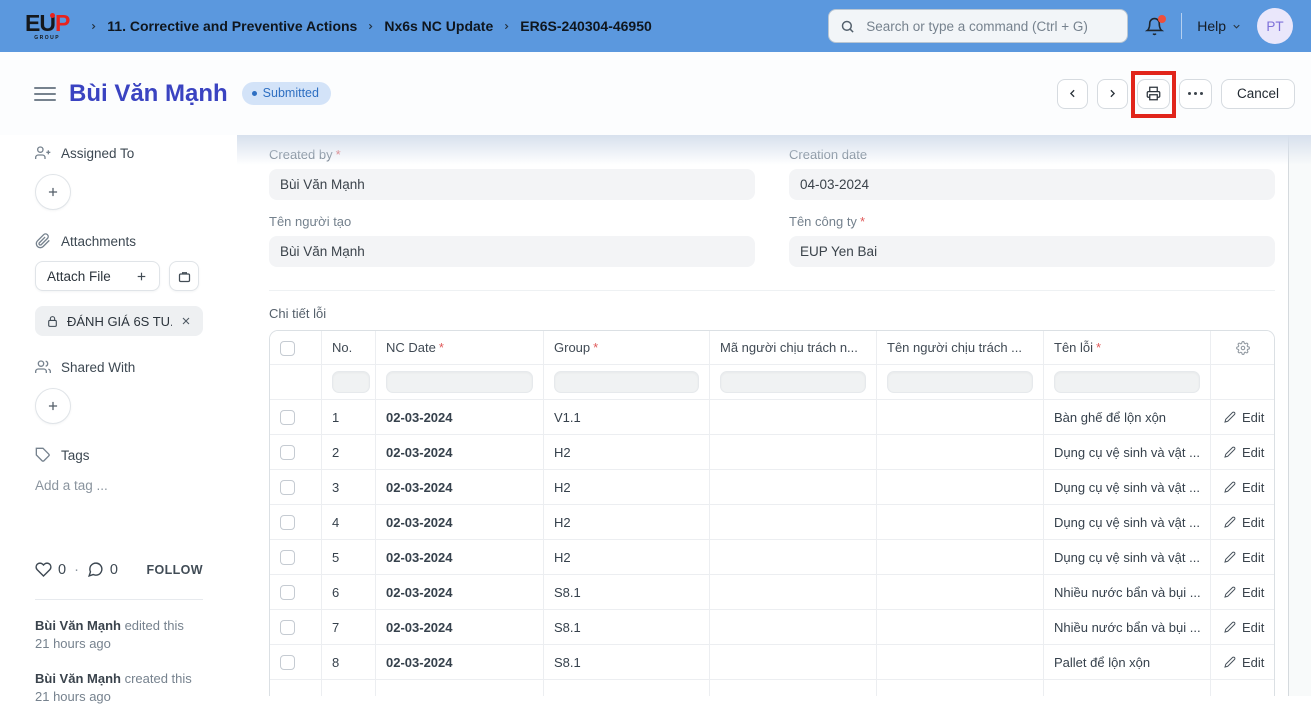 This screenshot has width=1311, height=706. I want to click on cancel-button: Cancel, so click(1257, 93).